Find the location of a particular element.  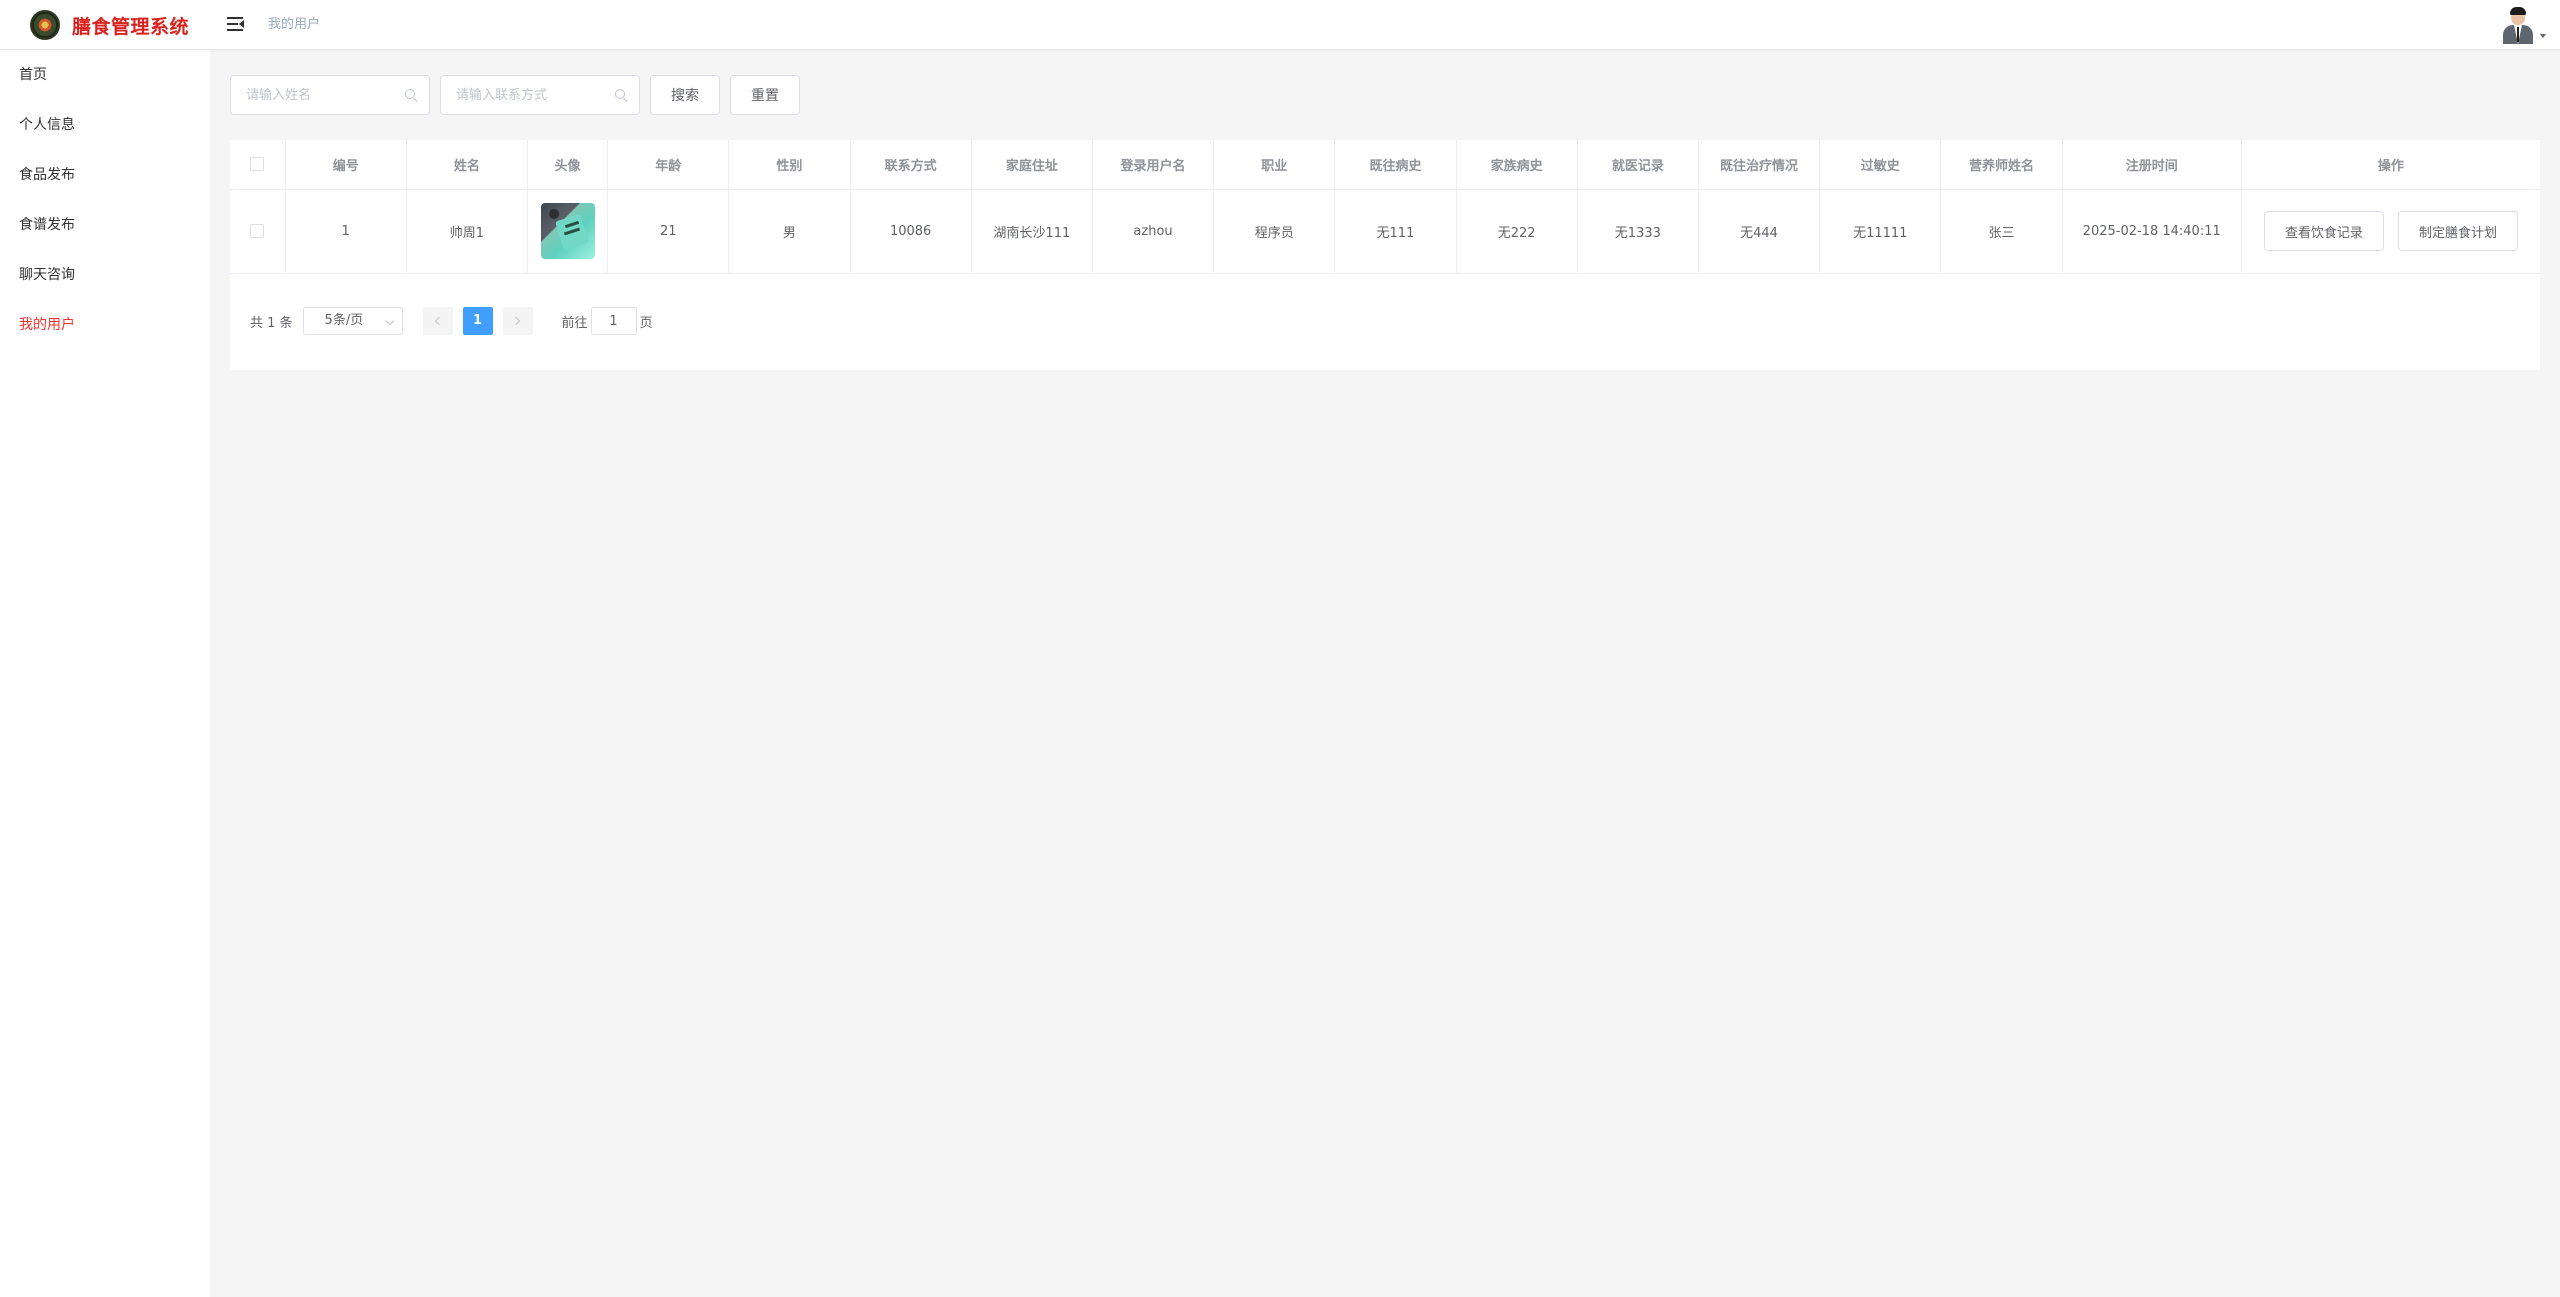

column-header: 操作 is located at coordinates (2390, 165).